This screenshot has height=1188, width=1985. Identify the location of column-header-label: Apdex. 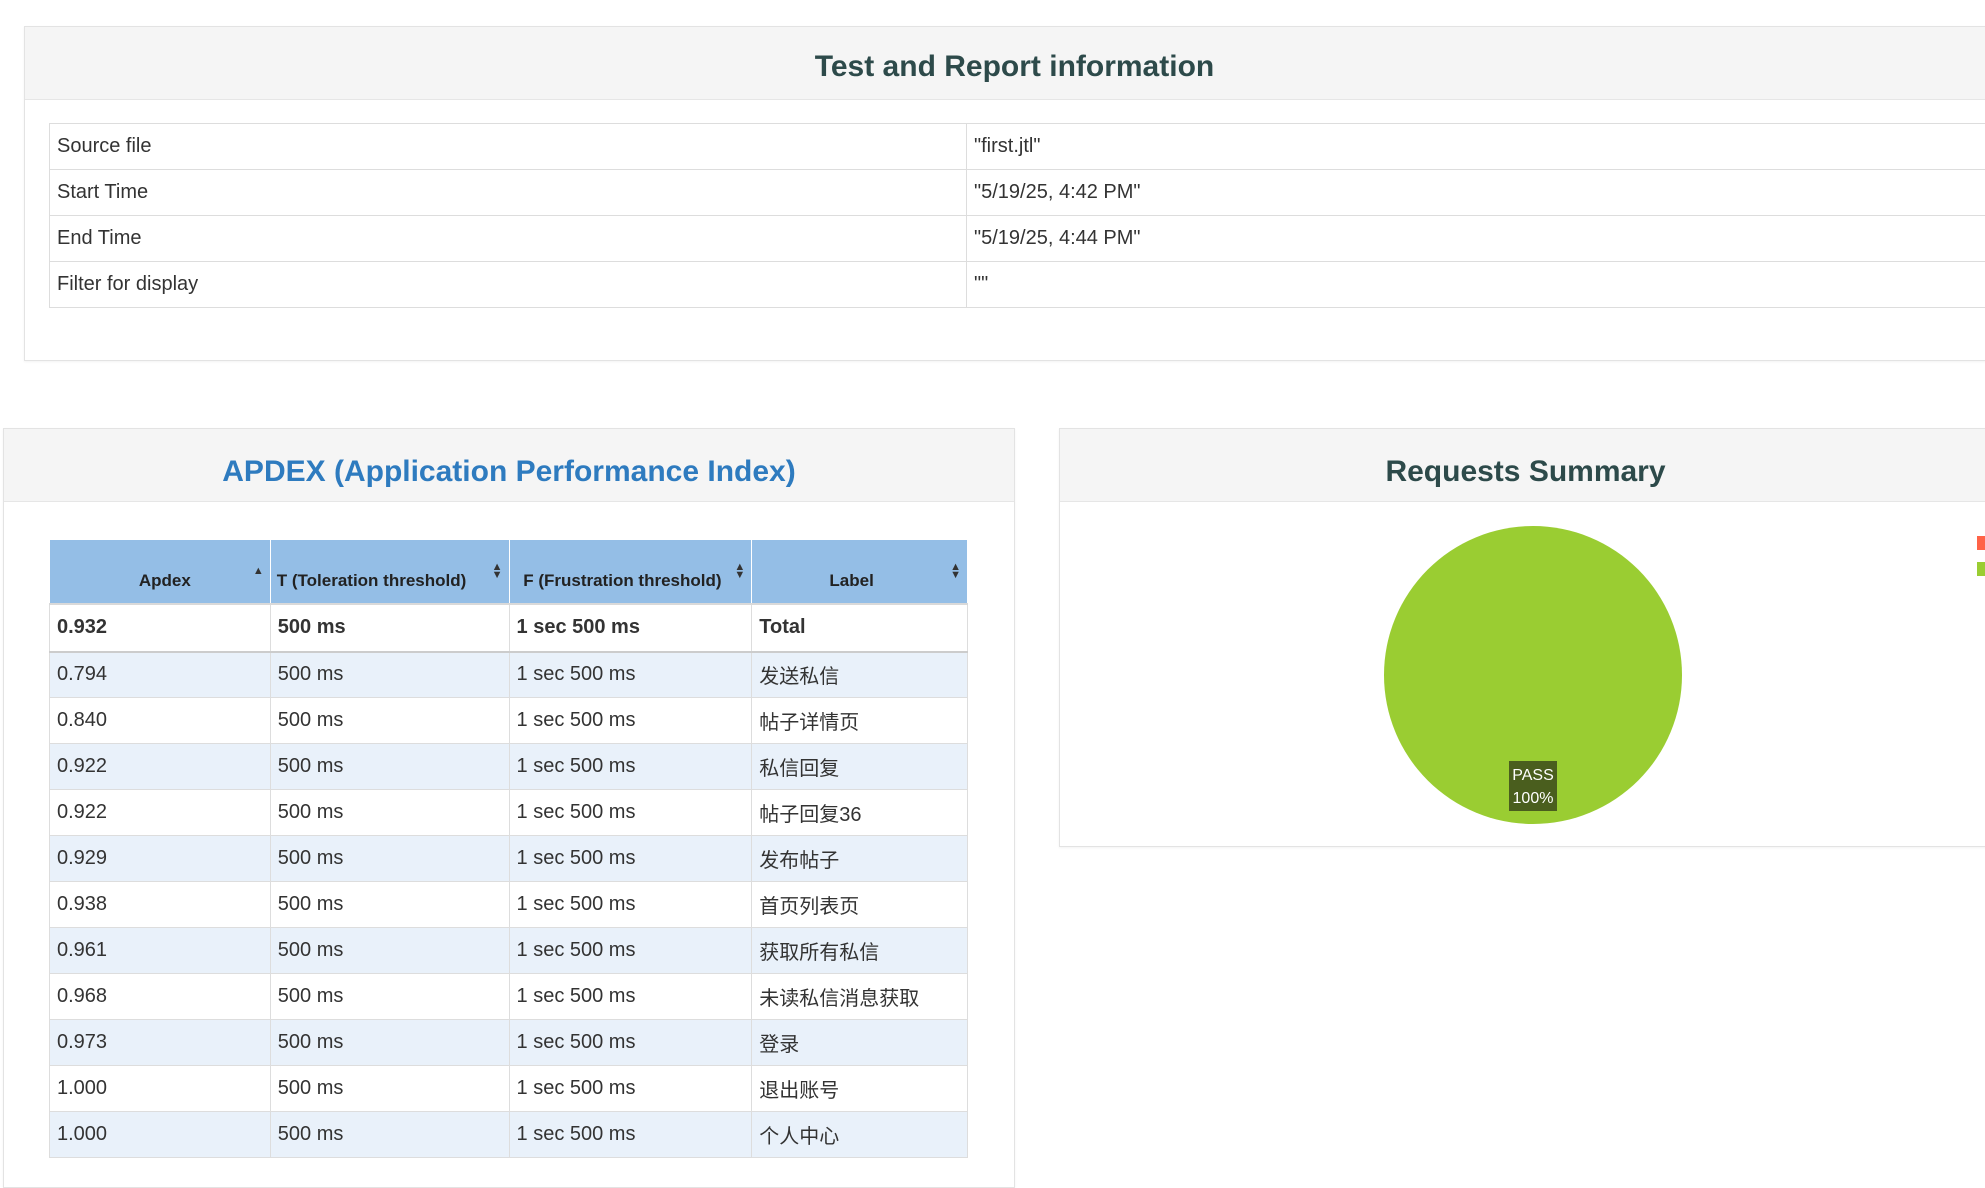
(152, 580).